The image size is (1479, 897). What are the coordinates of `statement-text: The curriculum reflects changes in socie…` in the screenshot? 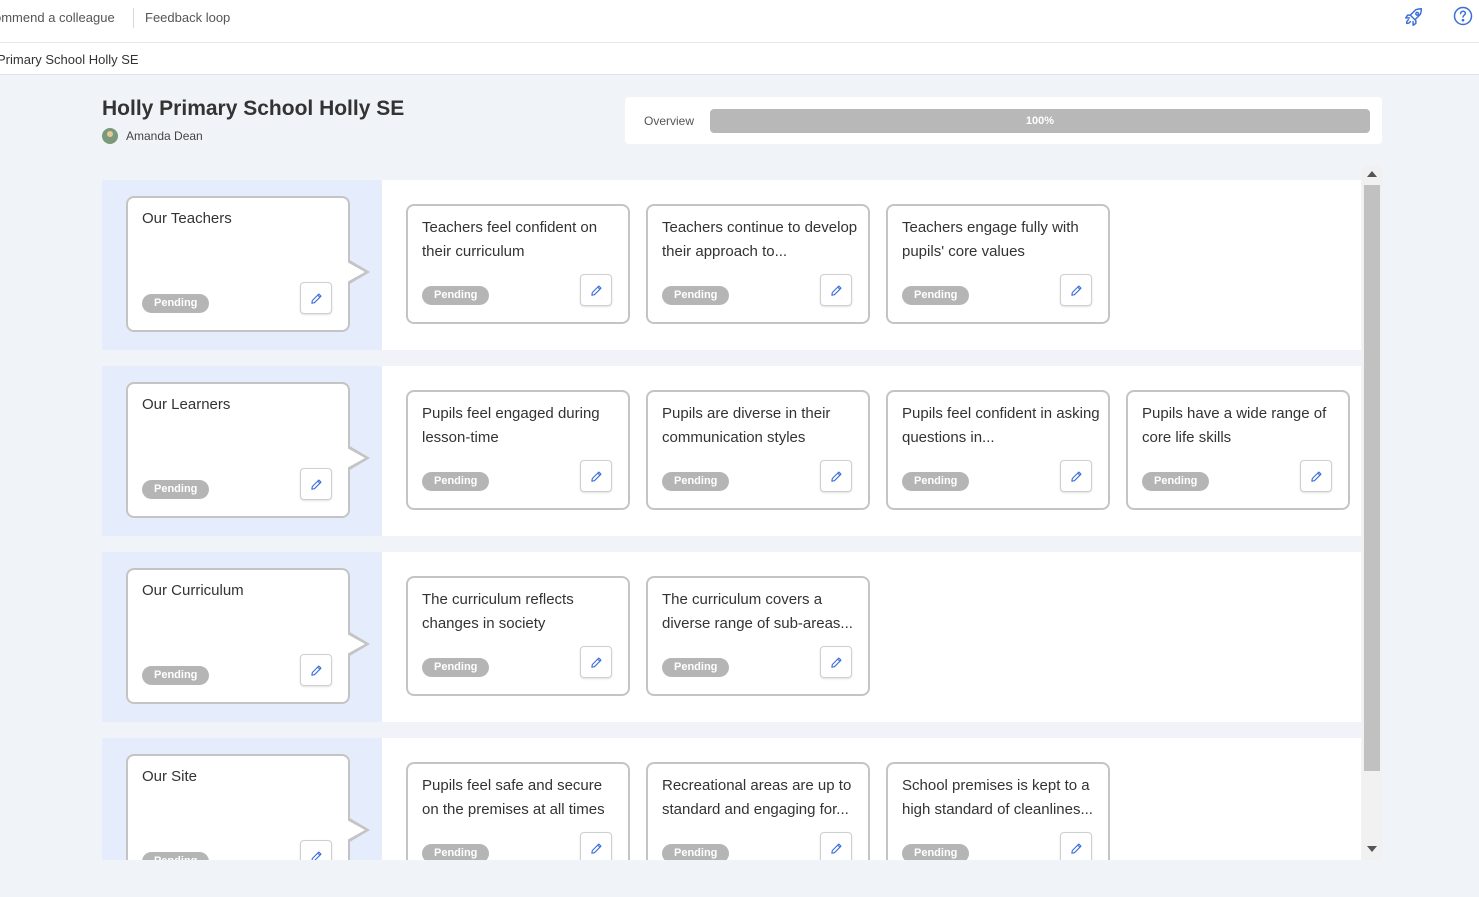 It's located at (498, 611).